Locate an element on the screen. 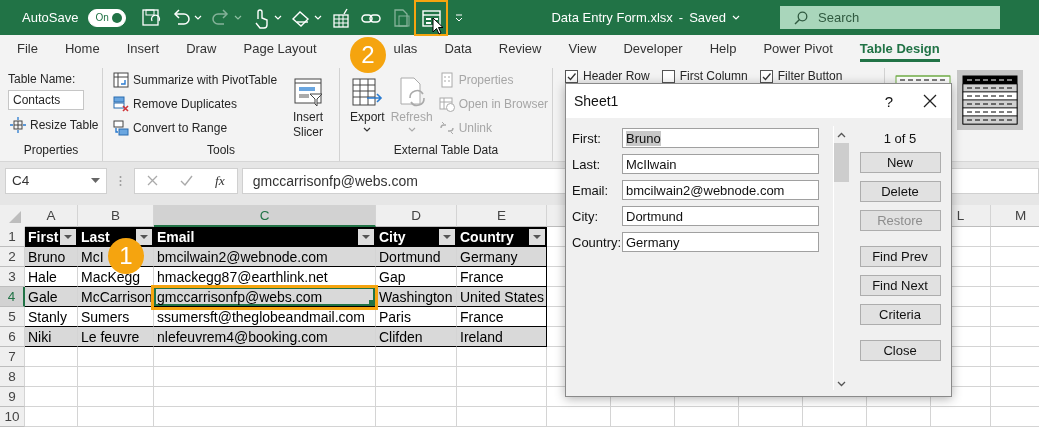  group-label: Tools is located at coordinates (221, 151).